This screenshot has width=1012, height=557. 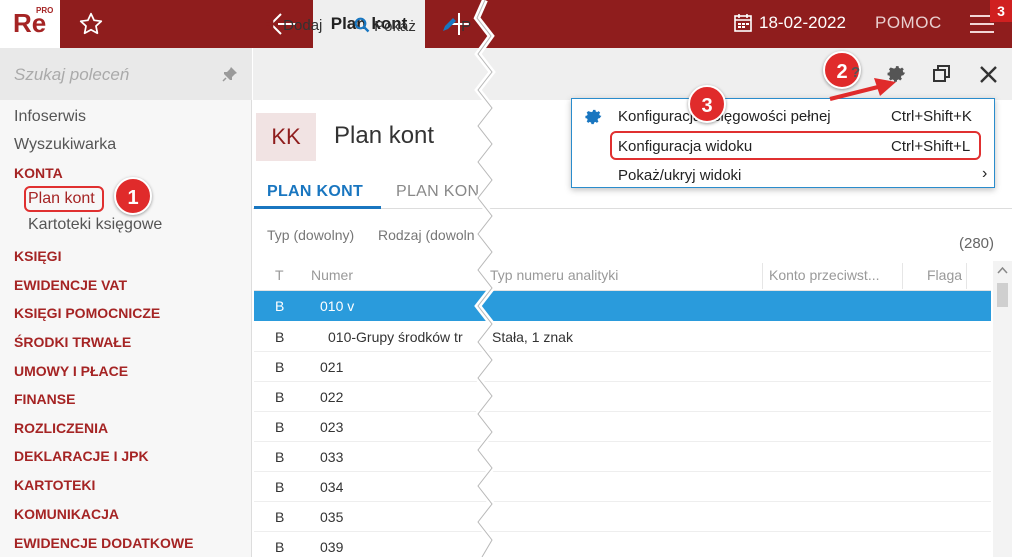 I want to click on filter-type: Typ (dowolny), so click(x=310, y=235).